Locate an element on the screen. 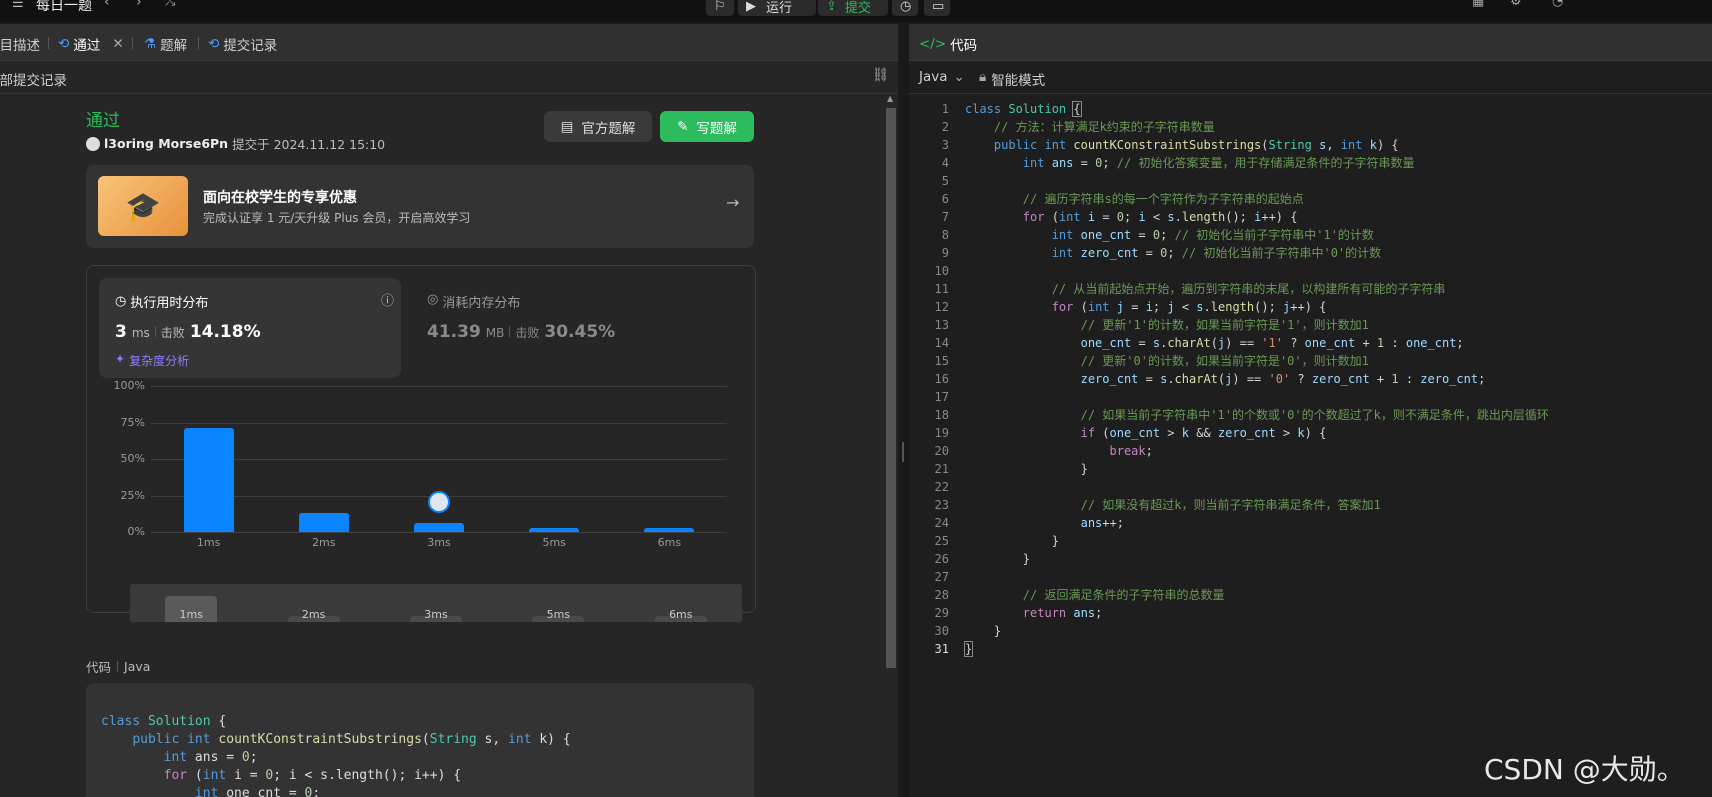 This screenshot has width=1712, height=797. navigator-bars: 1ms 2ms 3ms 5ms 6ms is located at coordinates (436, 603).